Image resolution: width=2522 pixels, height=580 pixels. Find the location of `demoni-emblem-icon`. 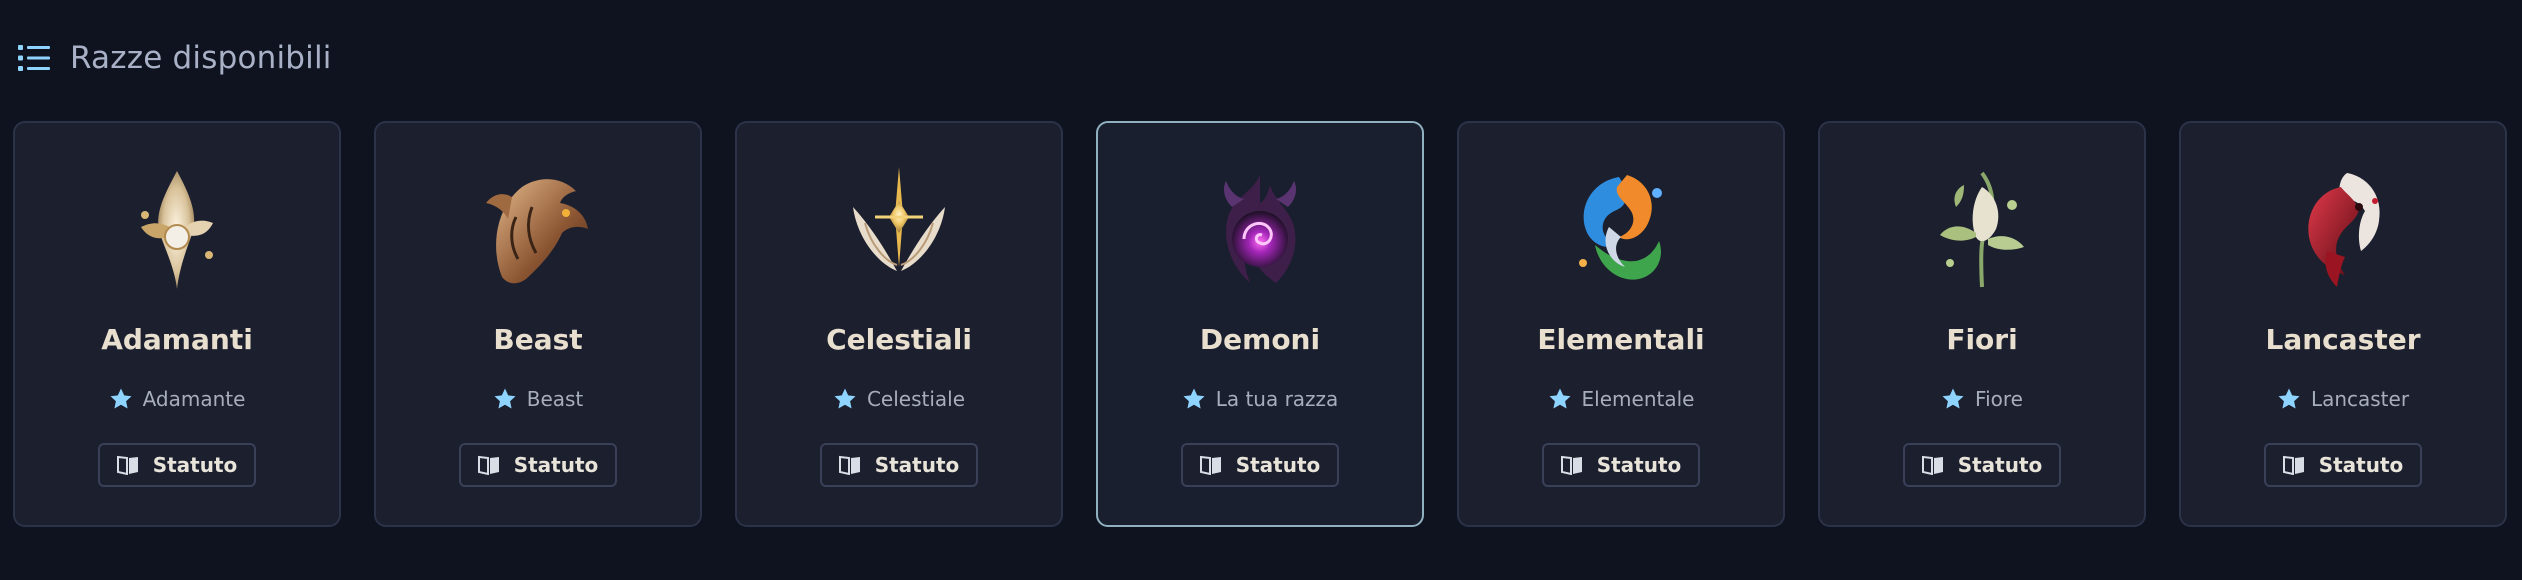

demoni-emblem-icon is located at coordinates (1260, 230).